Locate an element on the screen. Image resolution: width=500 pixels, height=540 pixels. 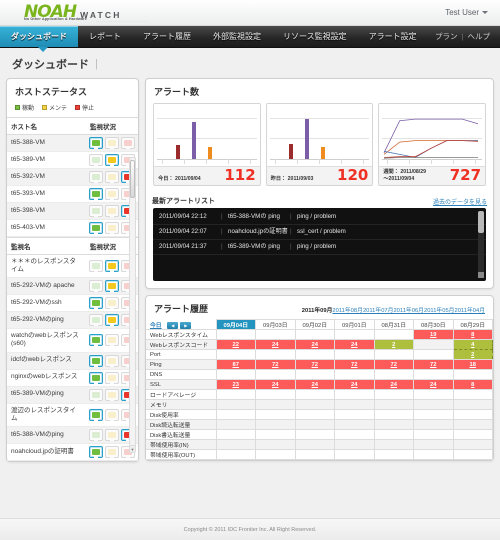
month-link: 2011年06月 is located at coordinates (408, 311).